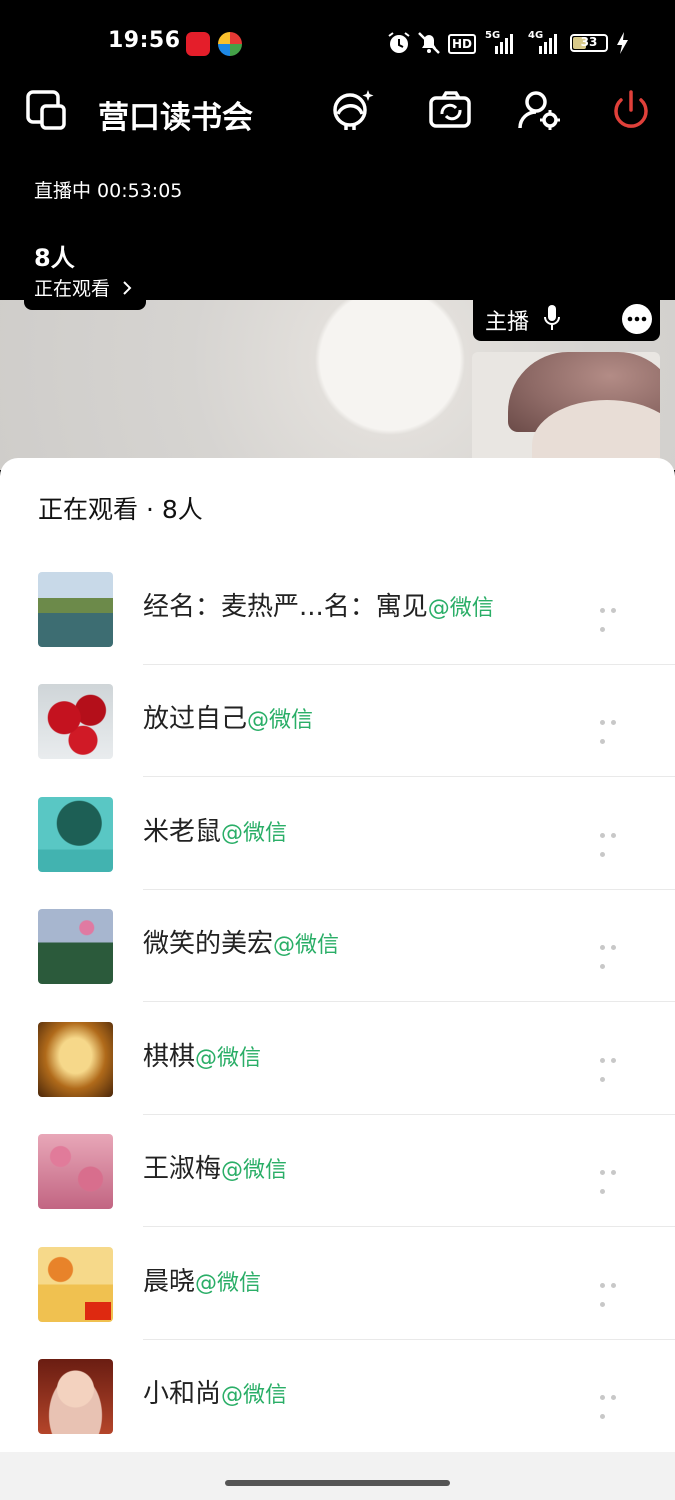 The height and width of the screenshot is (1500, 675). What do you see at coordinates (541, 111) in the screenshot?
I see `member-settings-icon` at bounding box center [541, 111].